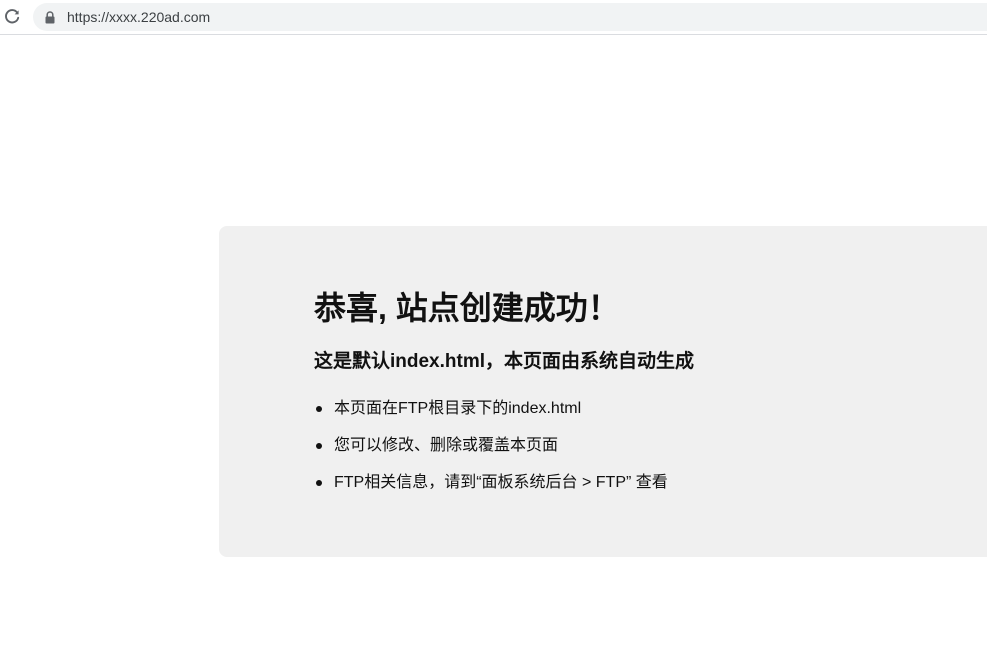  Describe the element at coordinates (501, 482) in the screenshot. I see `list-item-text: FTP相关信息，请到“面板系统后台 > FTP” 查看` at that location.